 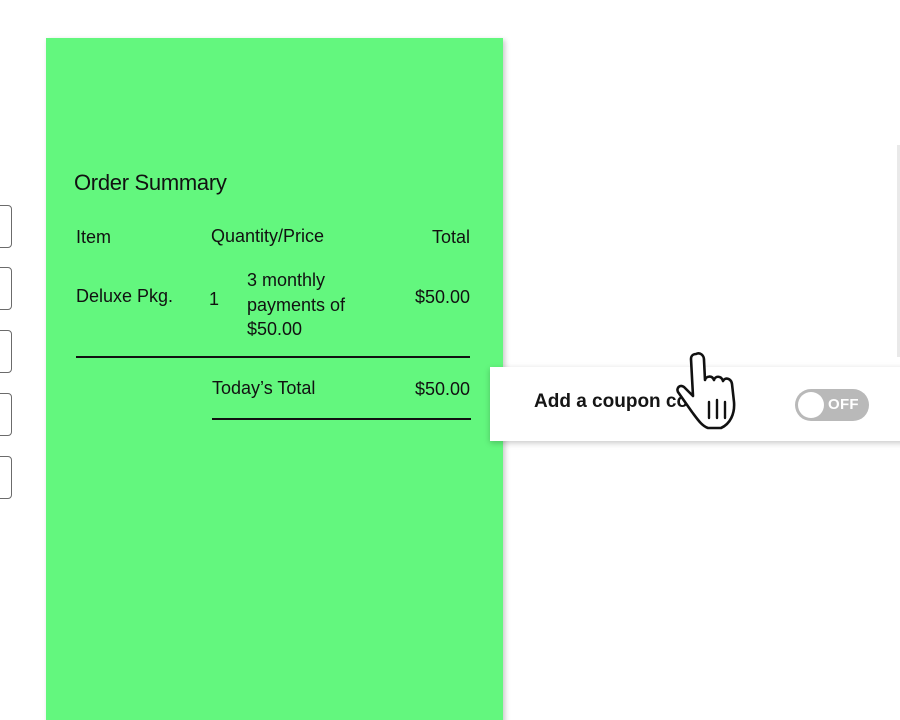 What do you see at coordinates (811, 405) in the screenshot?
I see `toggle-knob` at bounding box center [811, 405].